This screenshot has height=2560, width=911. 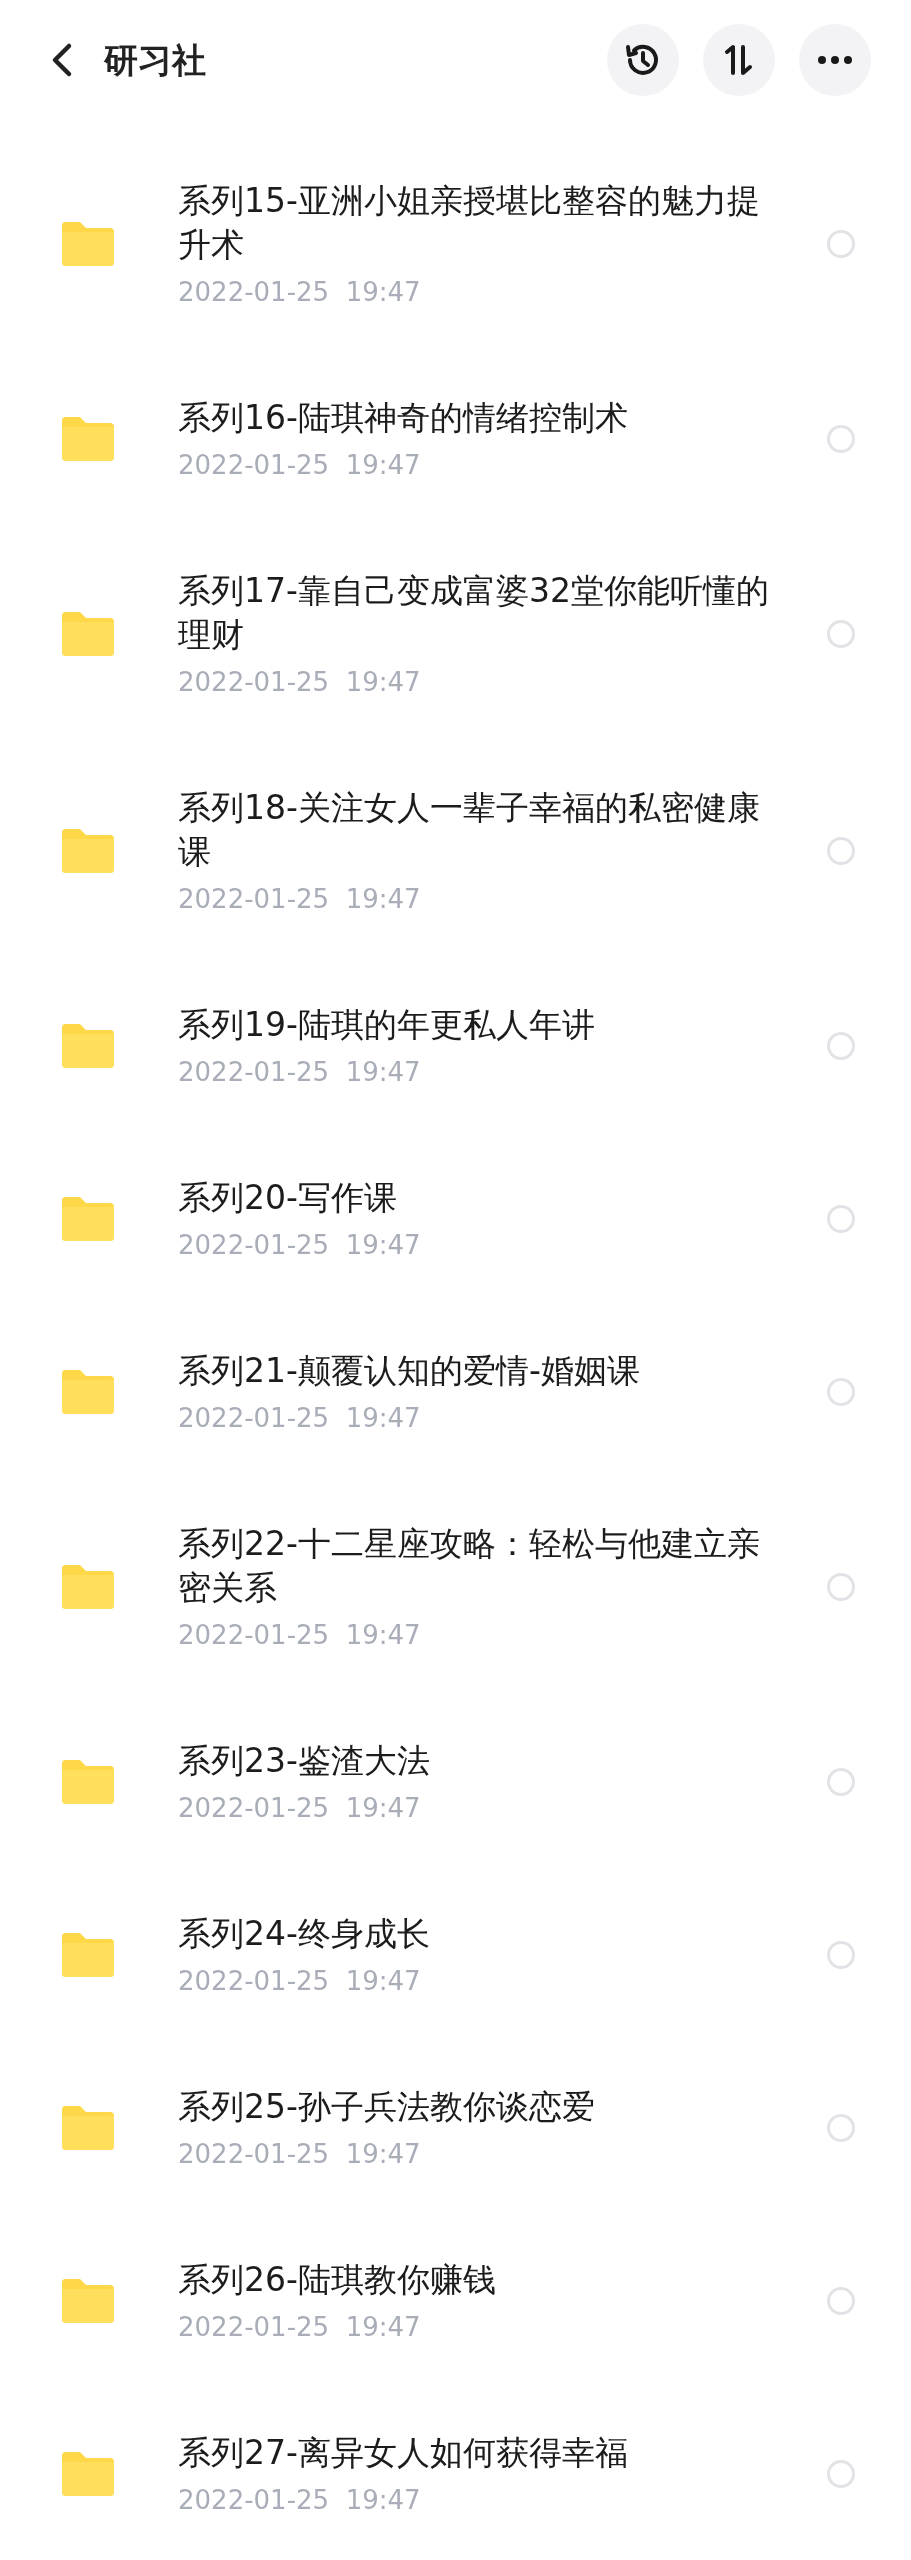 What do you see at coordinates (478, 223) in the screenshot?
I see `file-name: 系列15-亚洲小姐亲授堪比整容的魅力提升术` at bounding box center [478, 223].